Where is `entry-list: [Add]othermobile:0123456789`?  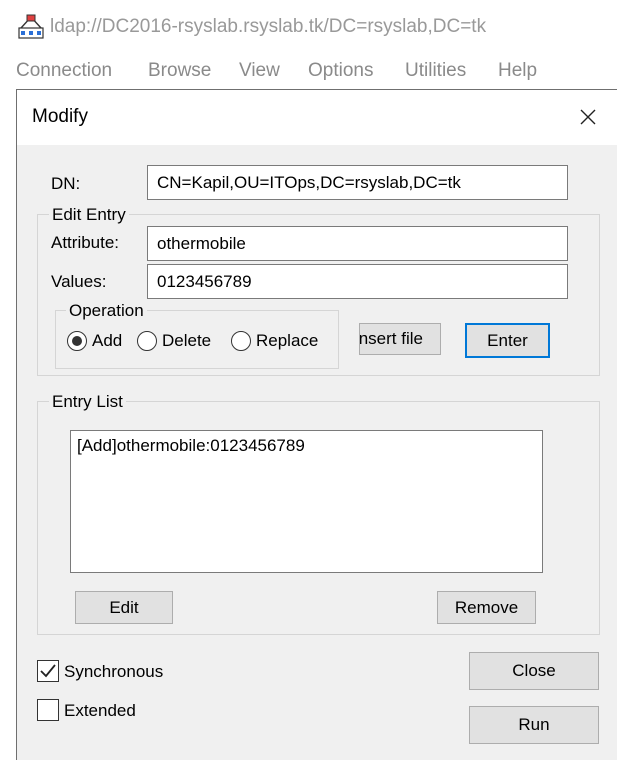
entry-list: [Add]othermobile:0123456789 is located at coordinates (306, 501).